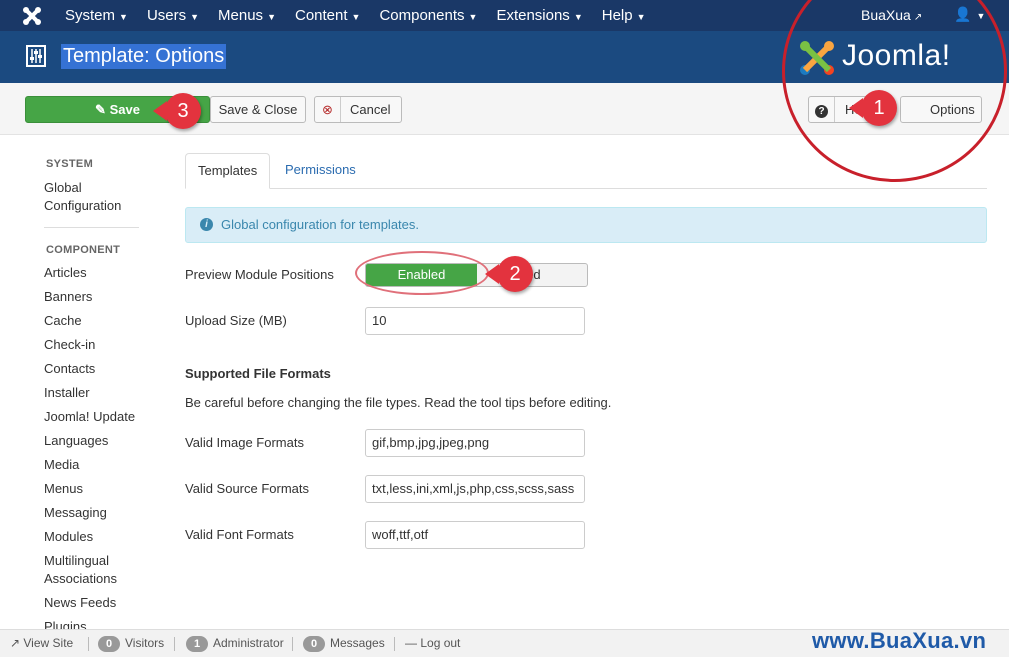 The image size is (1009, 657). Describe the element at coordinates (68, 537) in the screenshot. I see `sidebar-item-modules: Modules` at that location.